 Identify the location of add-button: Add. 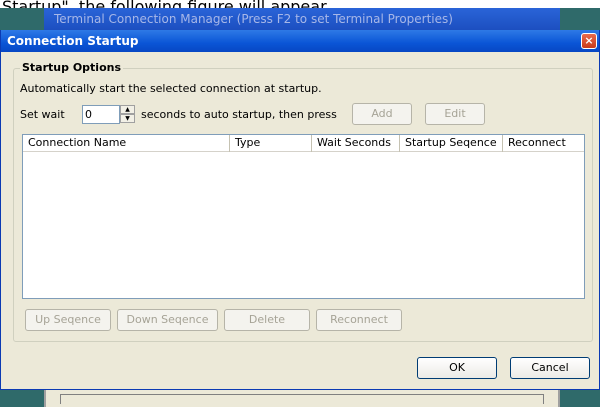
(382, 114).